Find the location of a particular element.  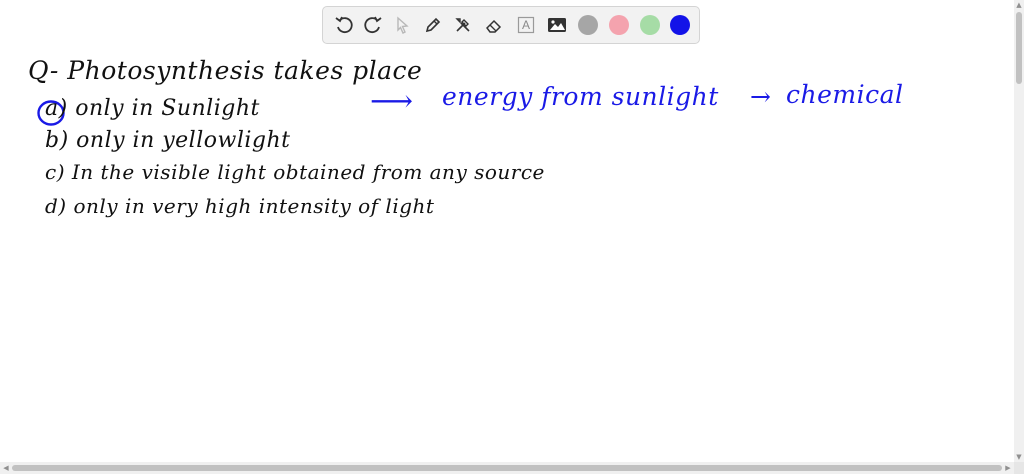

scroll-left-icon: ◀ is located at coordinates (6, 468).